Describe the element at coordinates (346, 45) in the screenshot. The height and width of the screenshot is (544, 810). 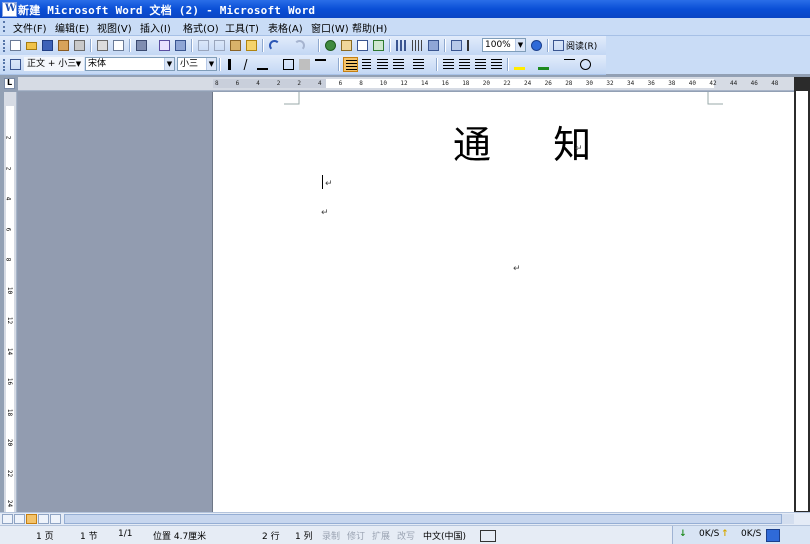
I see `tables-borders-button` at that location.